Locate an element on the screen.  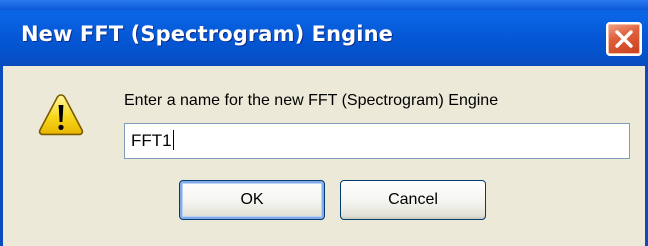
engine-name-input: FFT1 is located at coordinates (377, 141).